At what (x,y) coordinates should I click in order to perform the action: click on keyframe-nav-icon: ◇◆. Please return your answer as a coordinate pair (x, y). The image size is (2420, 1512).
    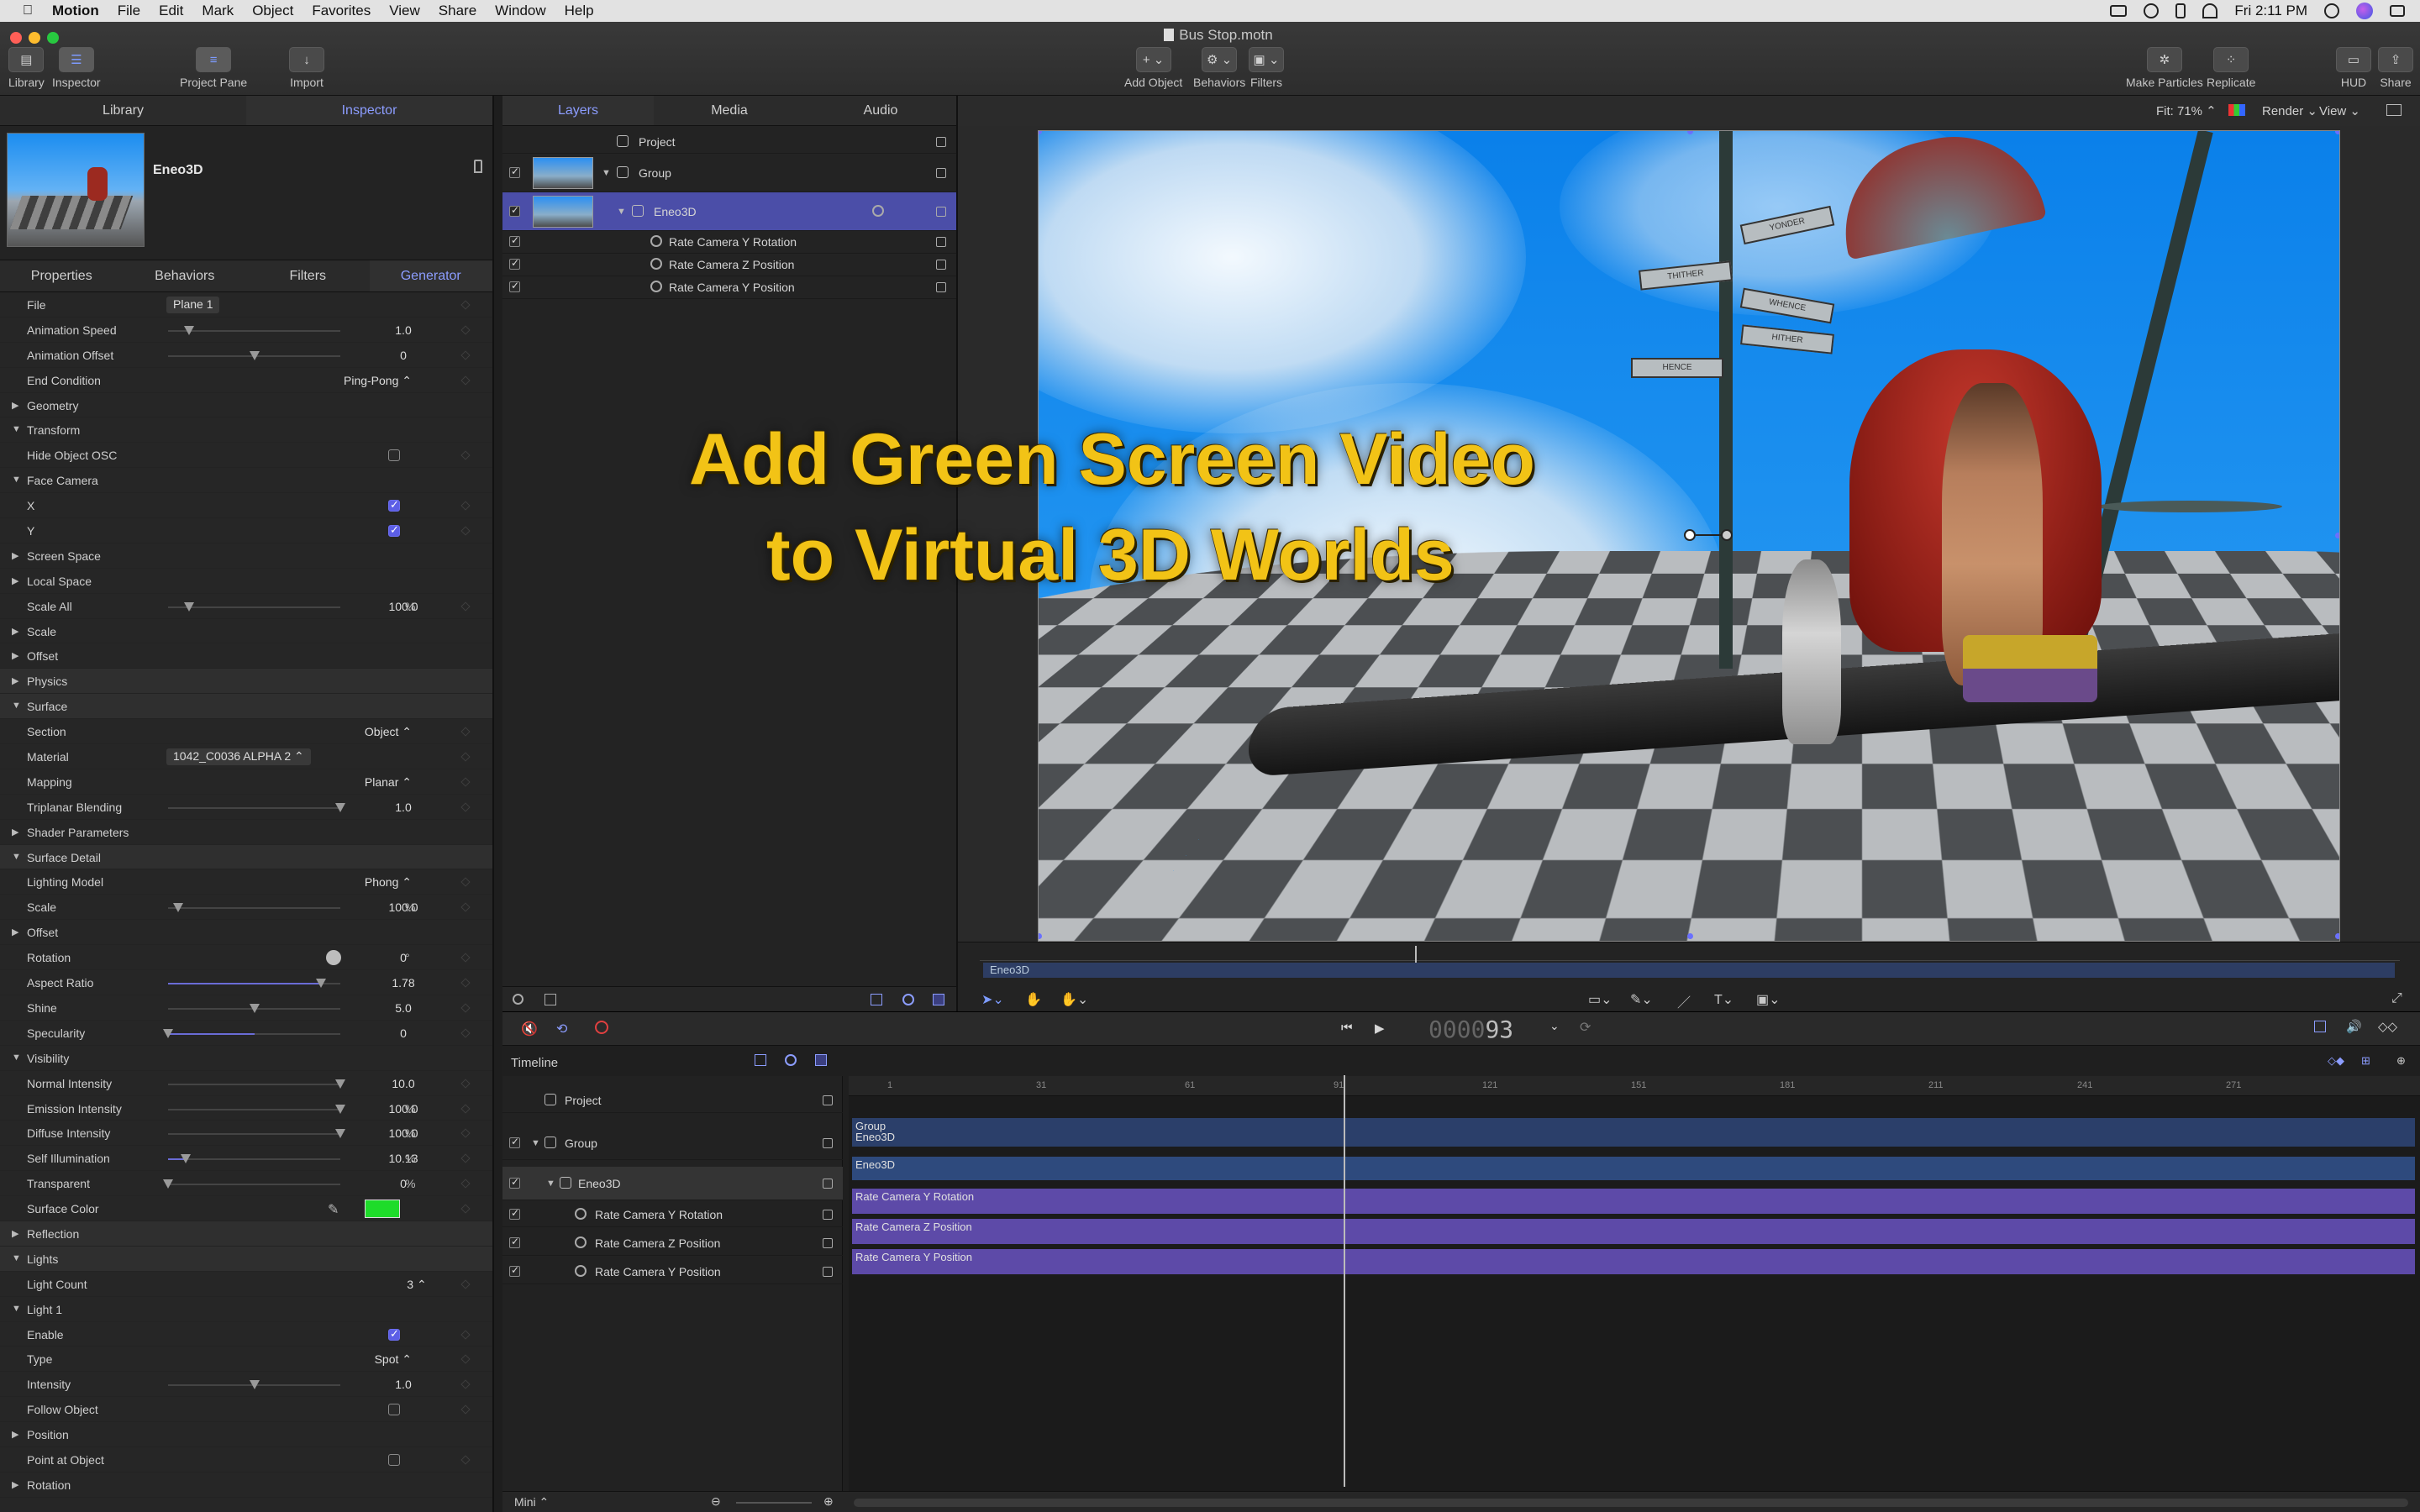
    Looking at the image, I should click on (2336, 1061).